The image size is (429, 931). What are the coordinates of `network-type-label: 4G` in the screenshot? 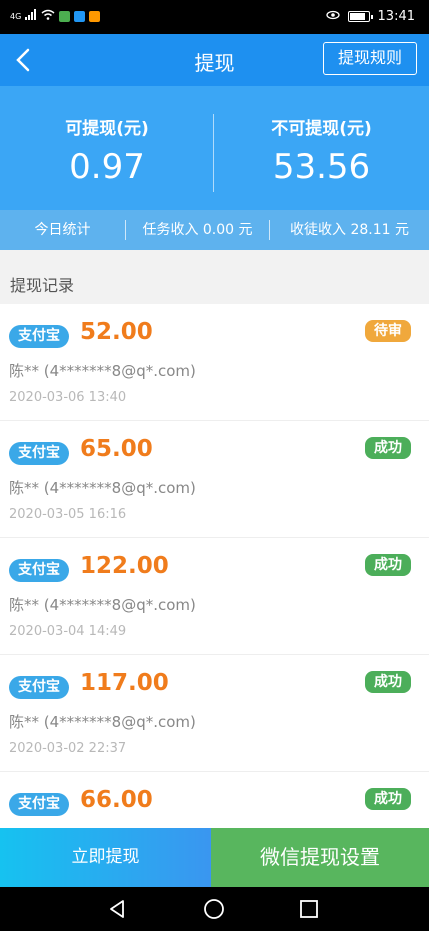 It's located at (16, 16).